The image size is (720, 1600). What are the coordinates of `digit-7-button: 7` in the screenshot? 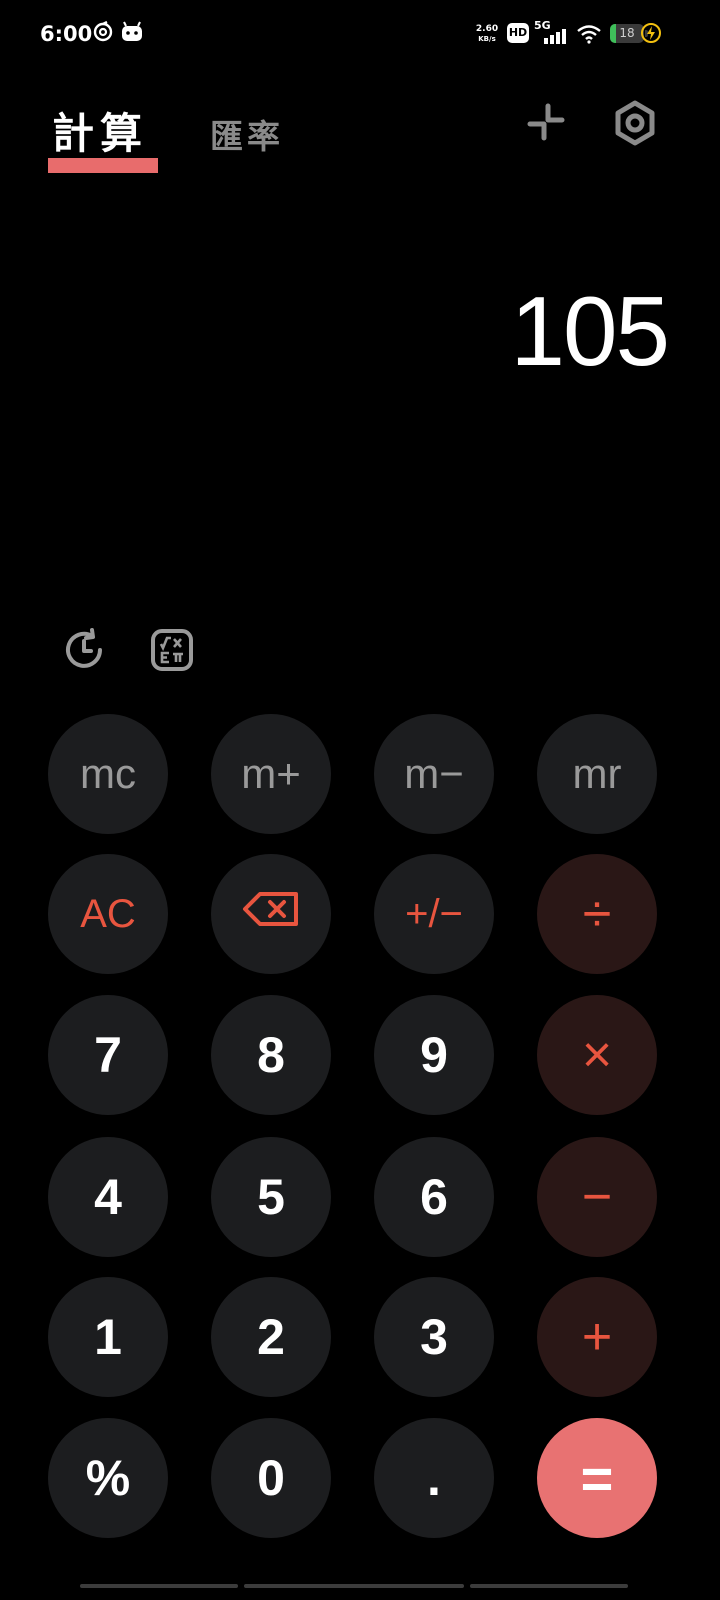 It's located at (108, 1055).